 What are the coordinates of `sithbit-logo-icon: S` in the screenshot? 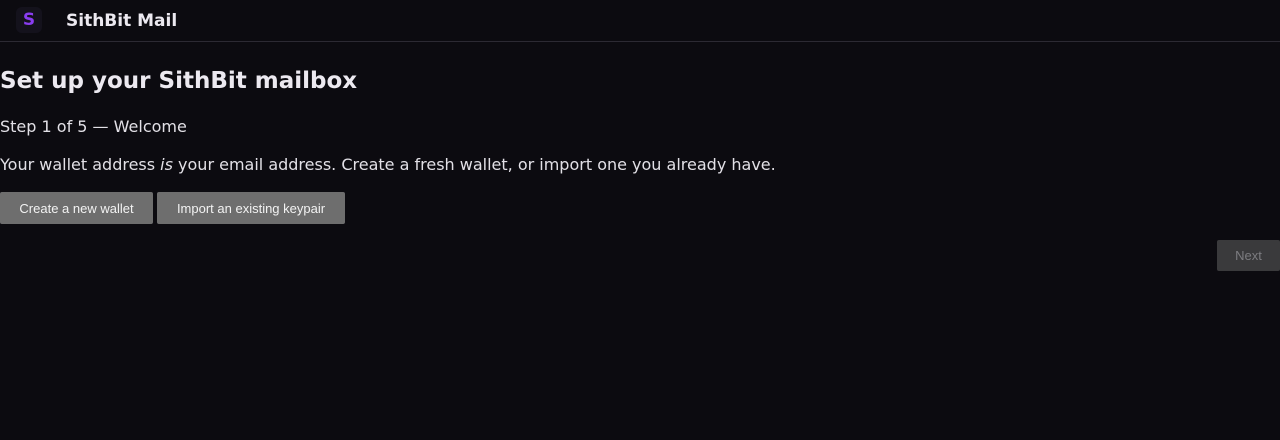 It's located at (29, 20).